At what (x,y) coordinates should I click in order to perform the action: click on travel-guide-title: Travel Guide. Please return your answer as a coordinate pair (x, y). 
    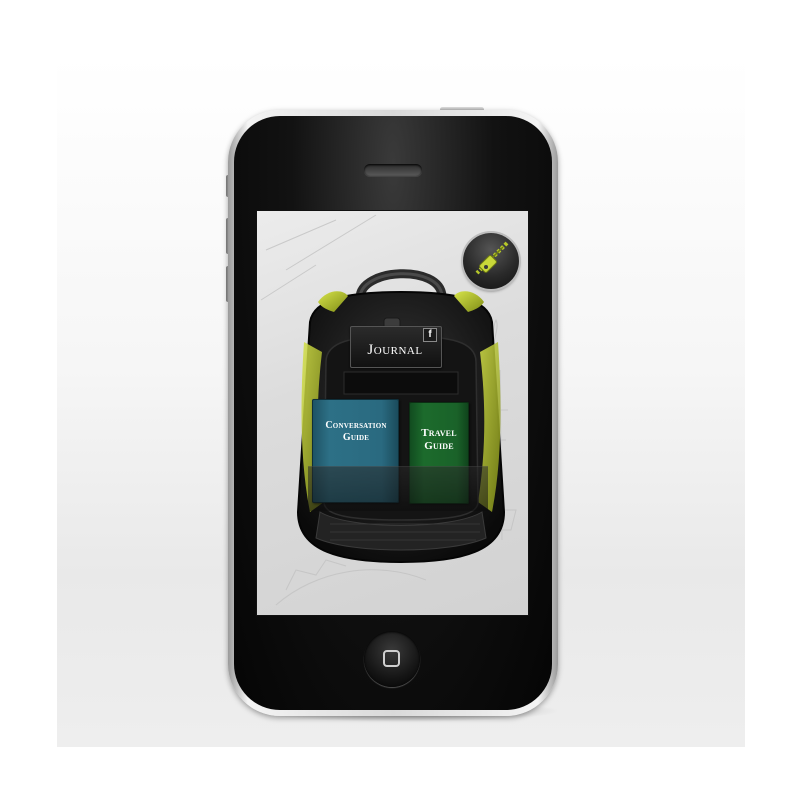
    Looking at the image, I should click on (439, 439).